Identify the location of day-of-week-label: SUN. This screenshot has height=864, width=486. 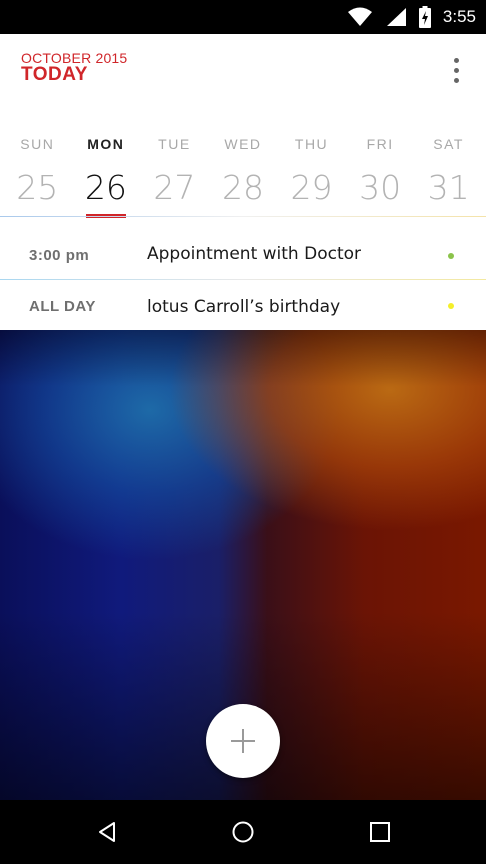
(37, 144).